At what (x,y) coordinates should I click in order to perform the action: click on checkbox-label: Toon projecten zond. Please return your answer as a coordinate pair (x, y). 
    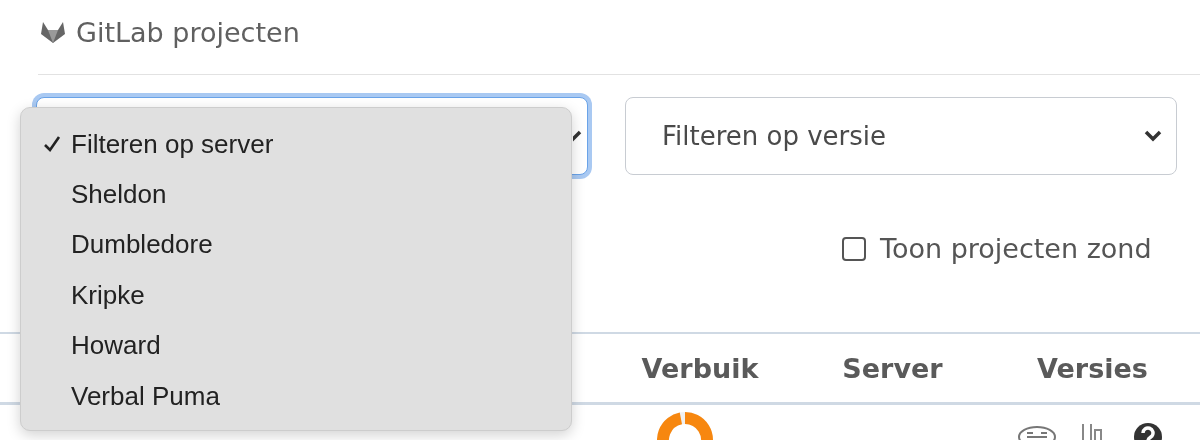
    Looking at the image, I should click on (1016, 248).